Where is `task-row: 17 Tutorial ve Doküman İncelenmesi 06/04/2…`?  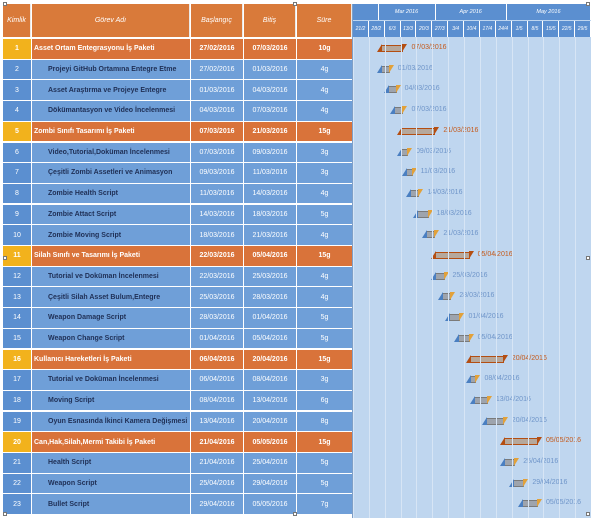 task-row: 17 Tutorial ve Doküman İncelenmesi 06/04/2… is located at coordinates (177, 380).